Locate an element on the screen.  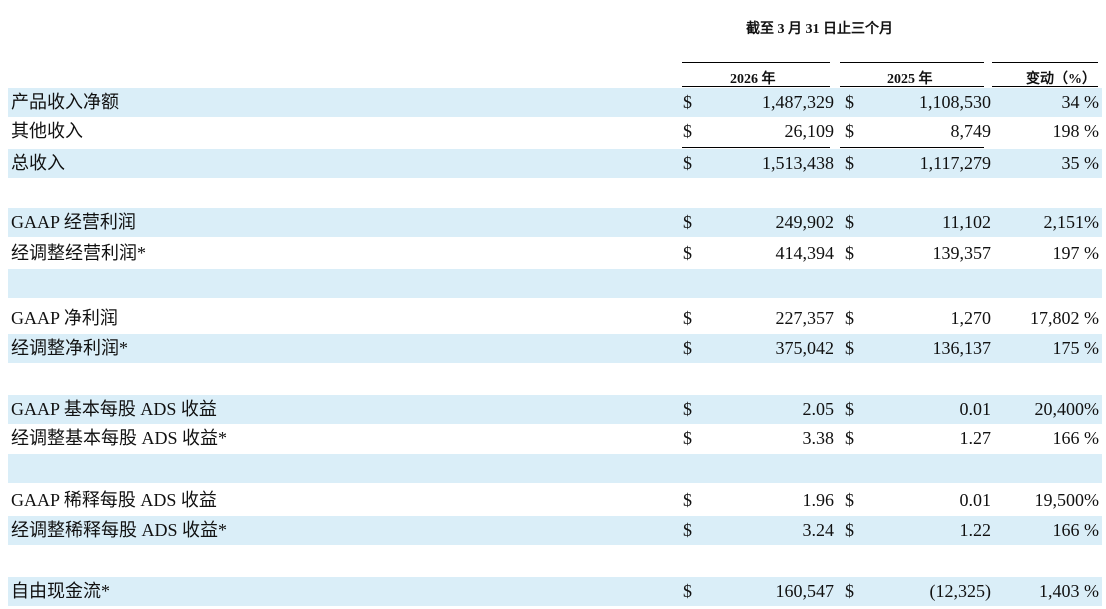
value-2025: 1.27 is located at coordinates (975, 438).